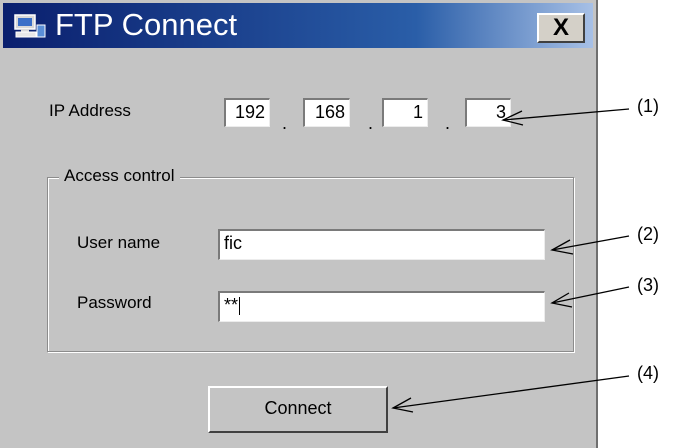 The width and height of the screenshot is (693, 448). Describe the element at coordinates (648, 106) in the screenshot. I see `callout-label-1: (1)` at that location.